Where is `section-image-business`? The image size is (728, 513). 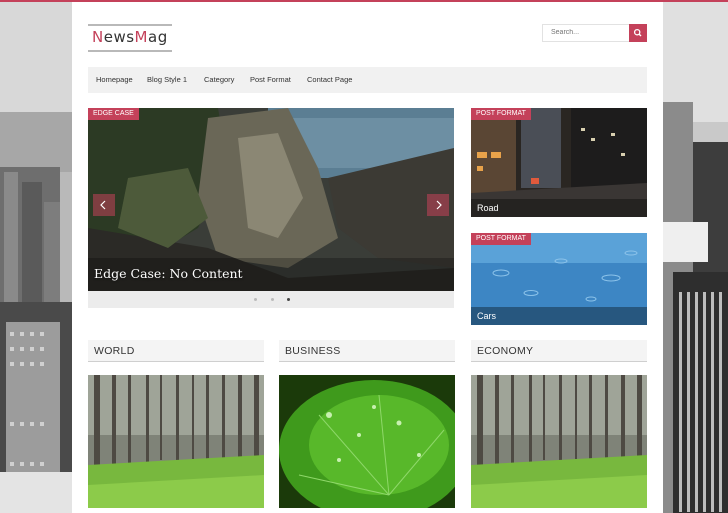
section-image-business is located at coordinates (367, 441).